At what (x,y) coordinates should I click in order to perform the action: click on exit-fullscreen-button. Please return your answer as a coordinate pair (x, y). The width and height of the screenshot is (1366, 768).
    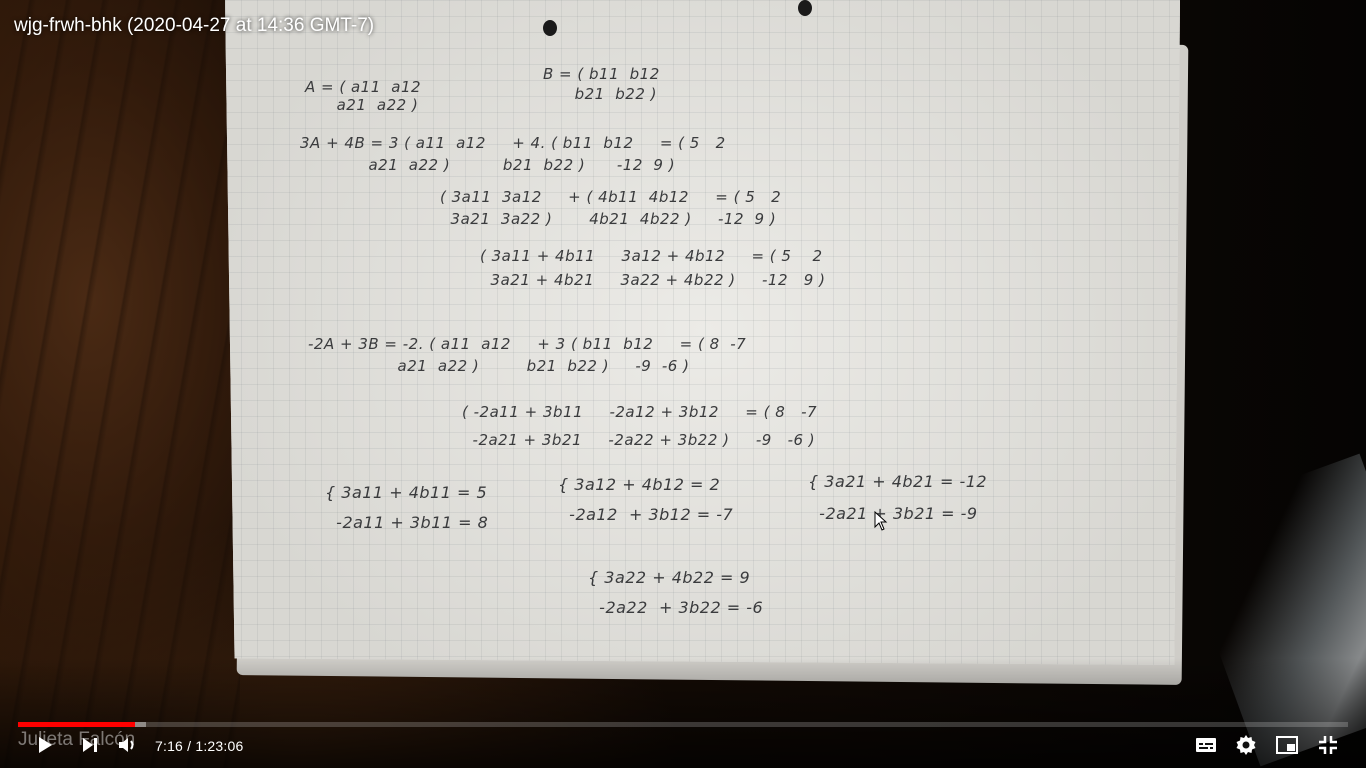
    Looking at the image, I should click on (1328, 747).